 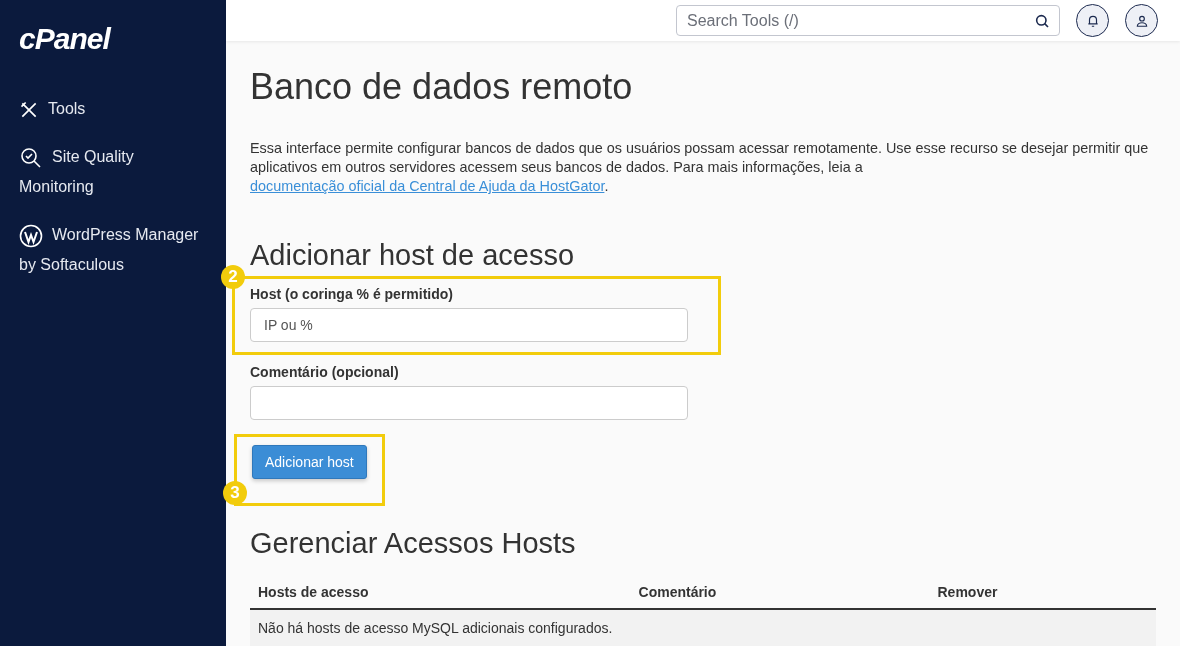 I want to click on sidebar-item: Tools, so click(x=113, y=109).